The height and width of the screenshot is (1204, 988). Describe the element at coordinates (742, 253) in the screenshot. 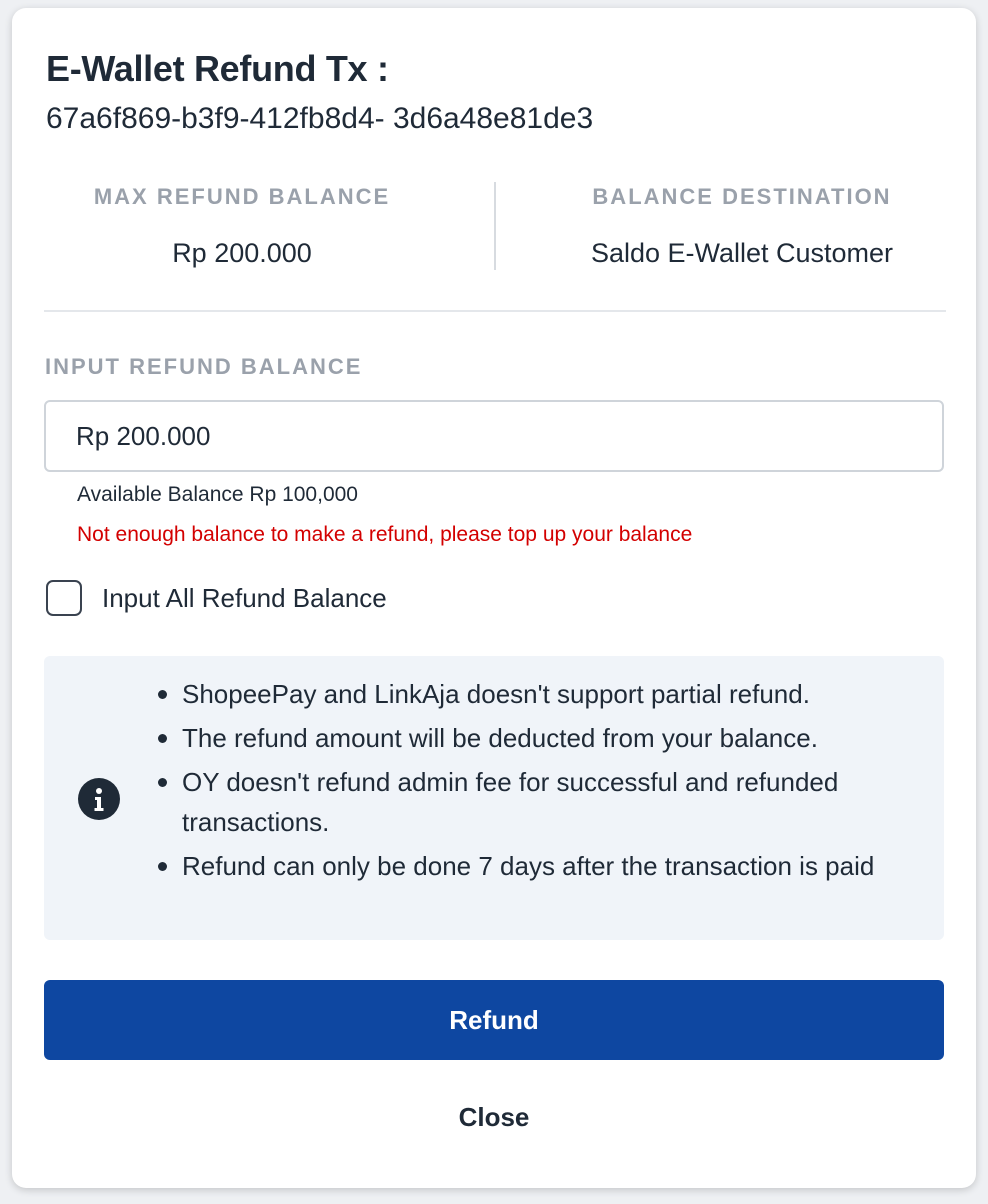

I see `balance-destination-value: Saldo E-Wallet Customer` at that location.